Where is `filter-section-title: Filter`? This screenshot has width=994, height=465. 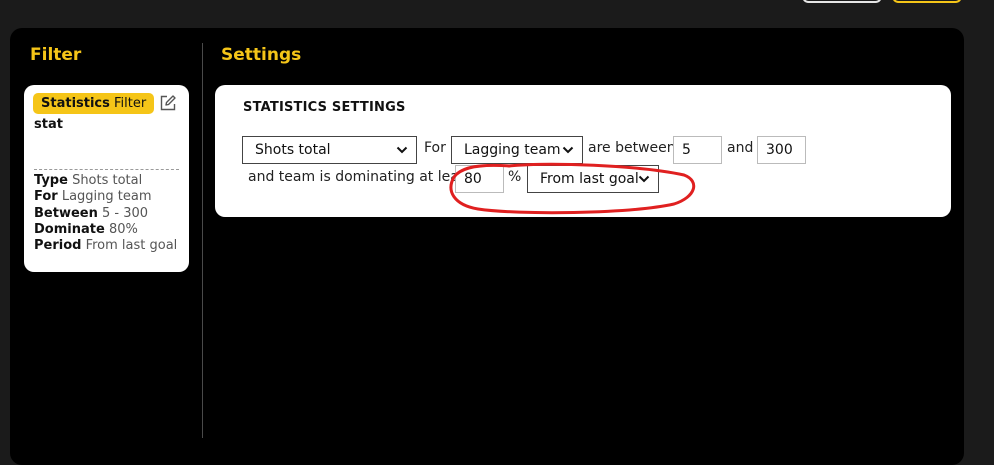 filter-section-title: Filter is located at coordinates (56, 55).